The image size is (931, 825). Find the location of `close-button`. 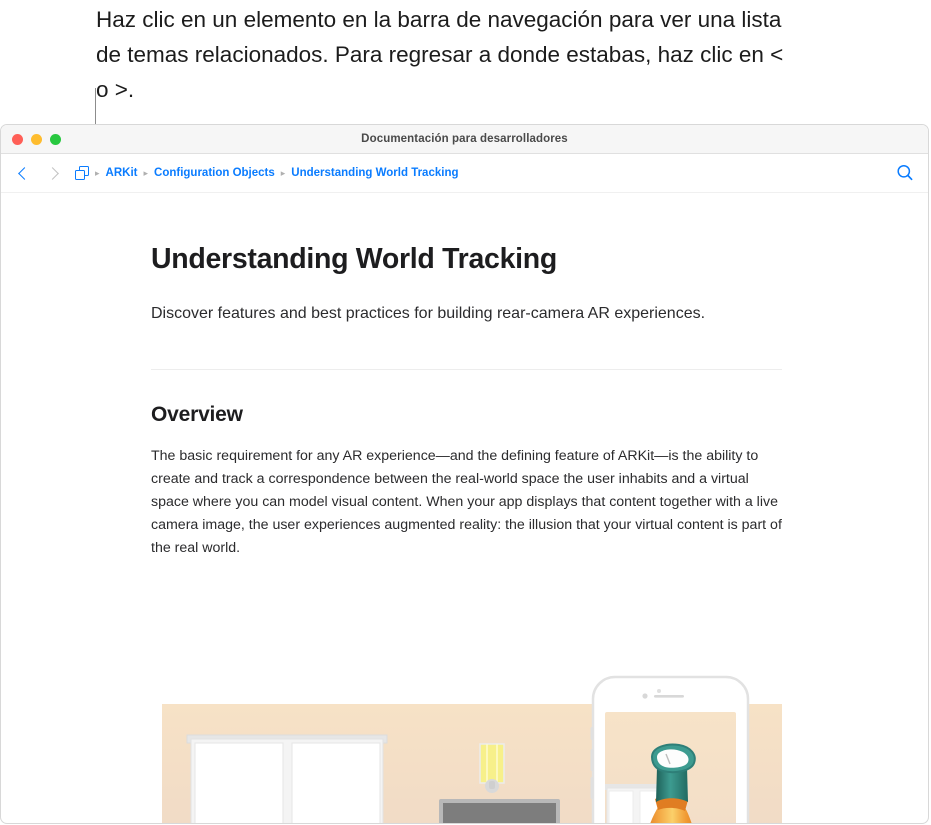

close-button is located at coordinates (17, 139).